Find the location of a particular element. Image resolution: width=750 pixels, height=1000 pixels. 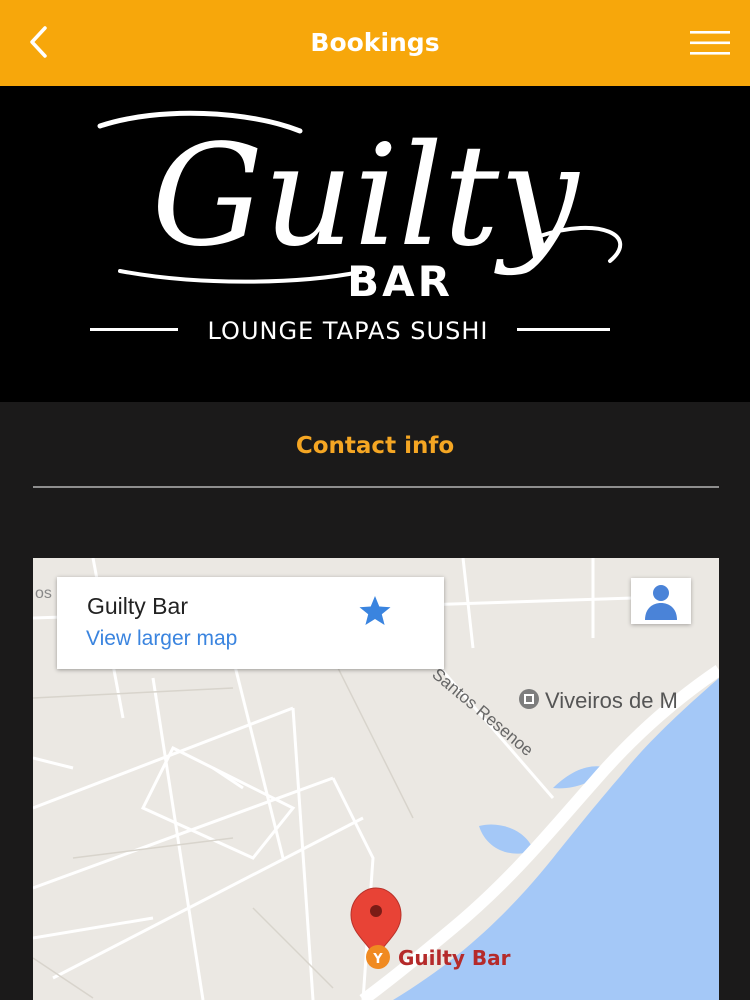

poi-label: Viveiros de M is located at coordinates (611, 700).